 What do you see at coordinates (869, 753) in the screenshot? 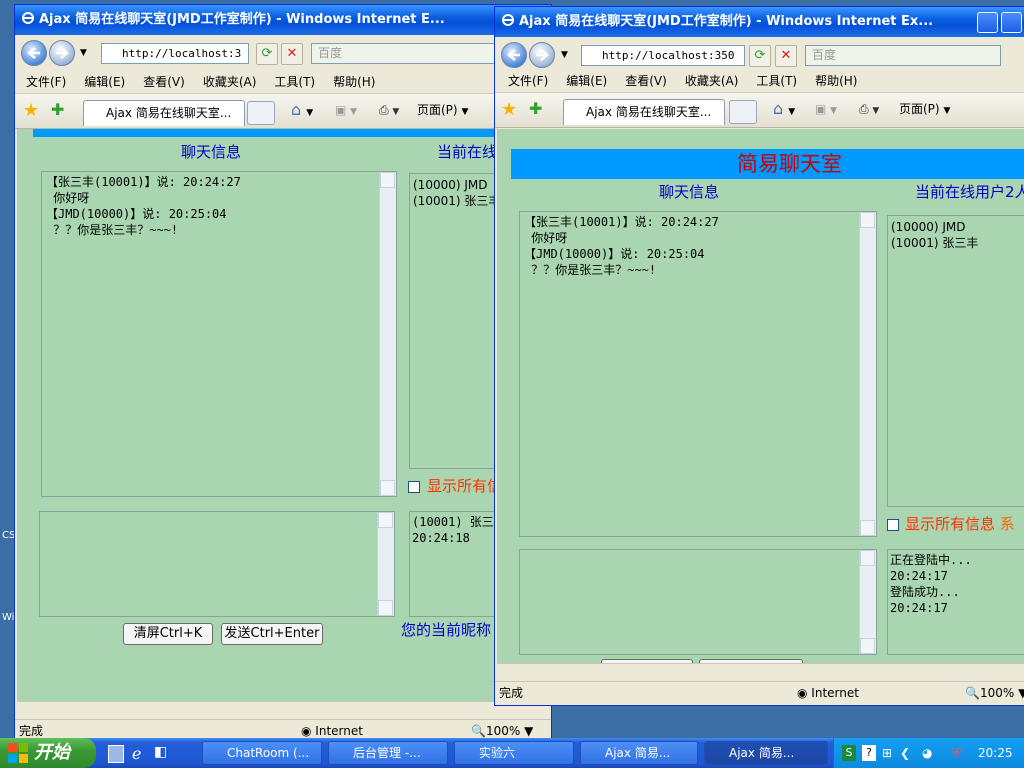
I see `tray-help-icon: ?` at bounding box center [869, 753].